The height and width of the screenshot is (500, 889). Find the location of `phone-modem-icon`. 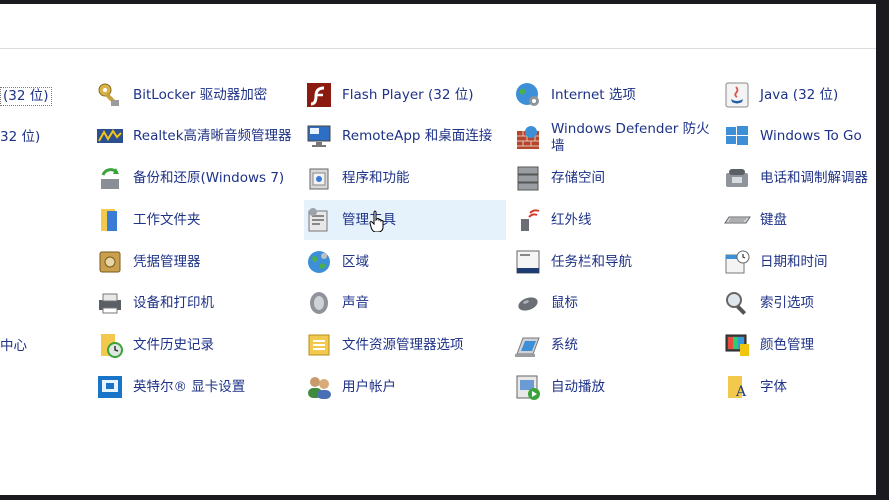

phone-modem-icon is located at coordinates (737, 178).